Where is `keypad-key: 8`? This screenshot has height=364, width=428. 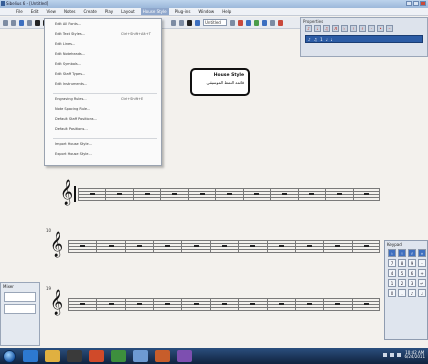 keypad-key: 8 is located at coordinates (402, 263).